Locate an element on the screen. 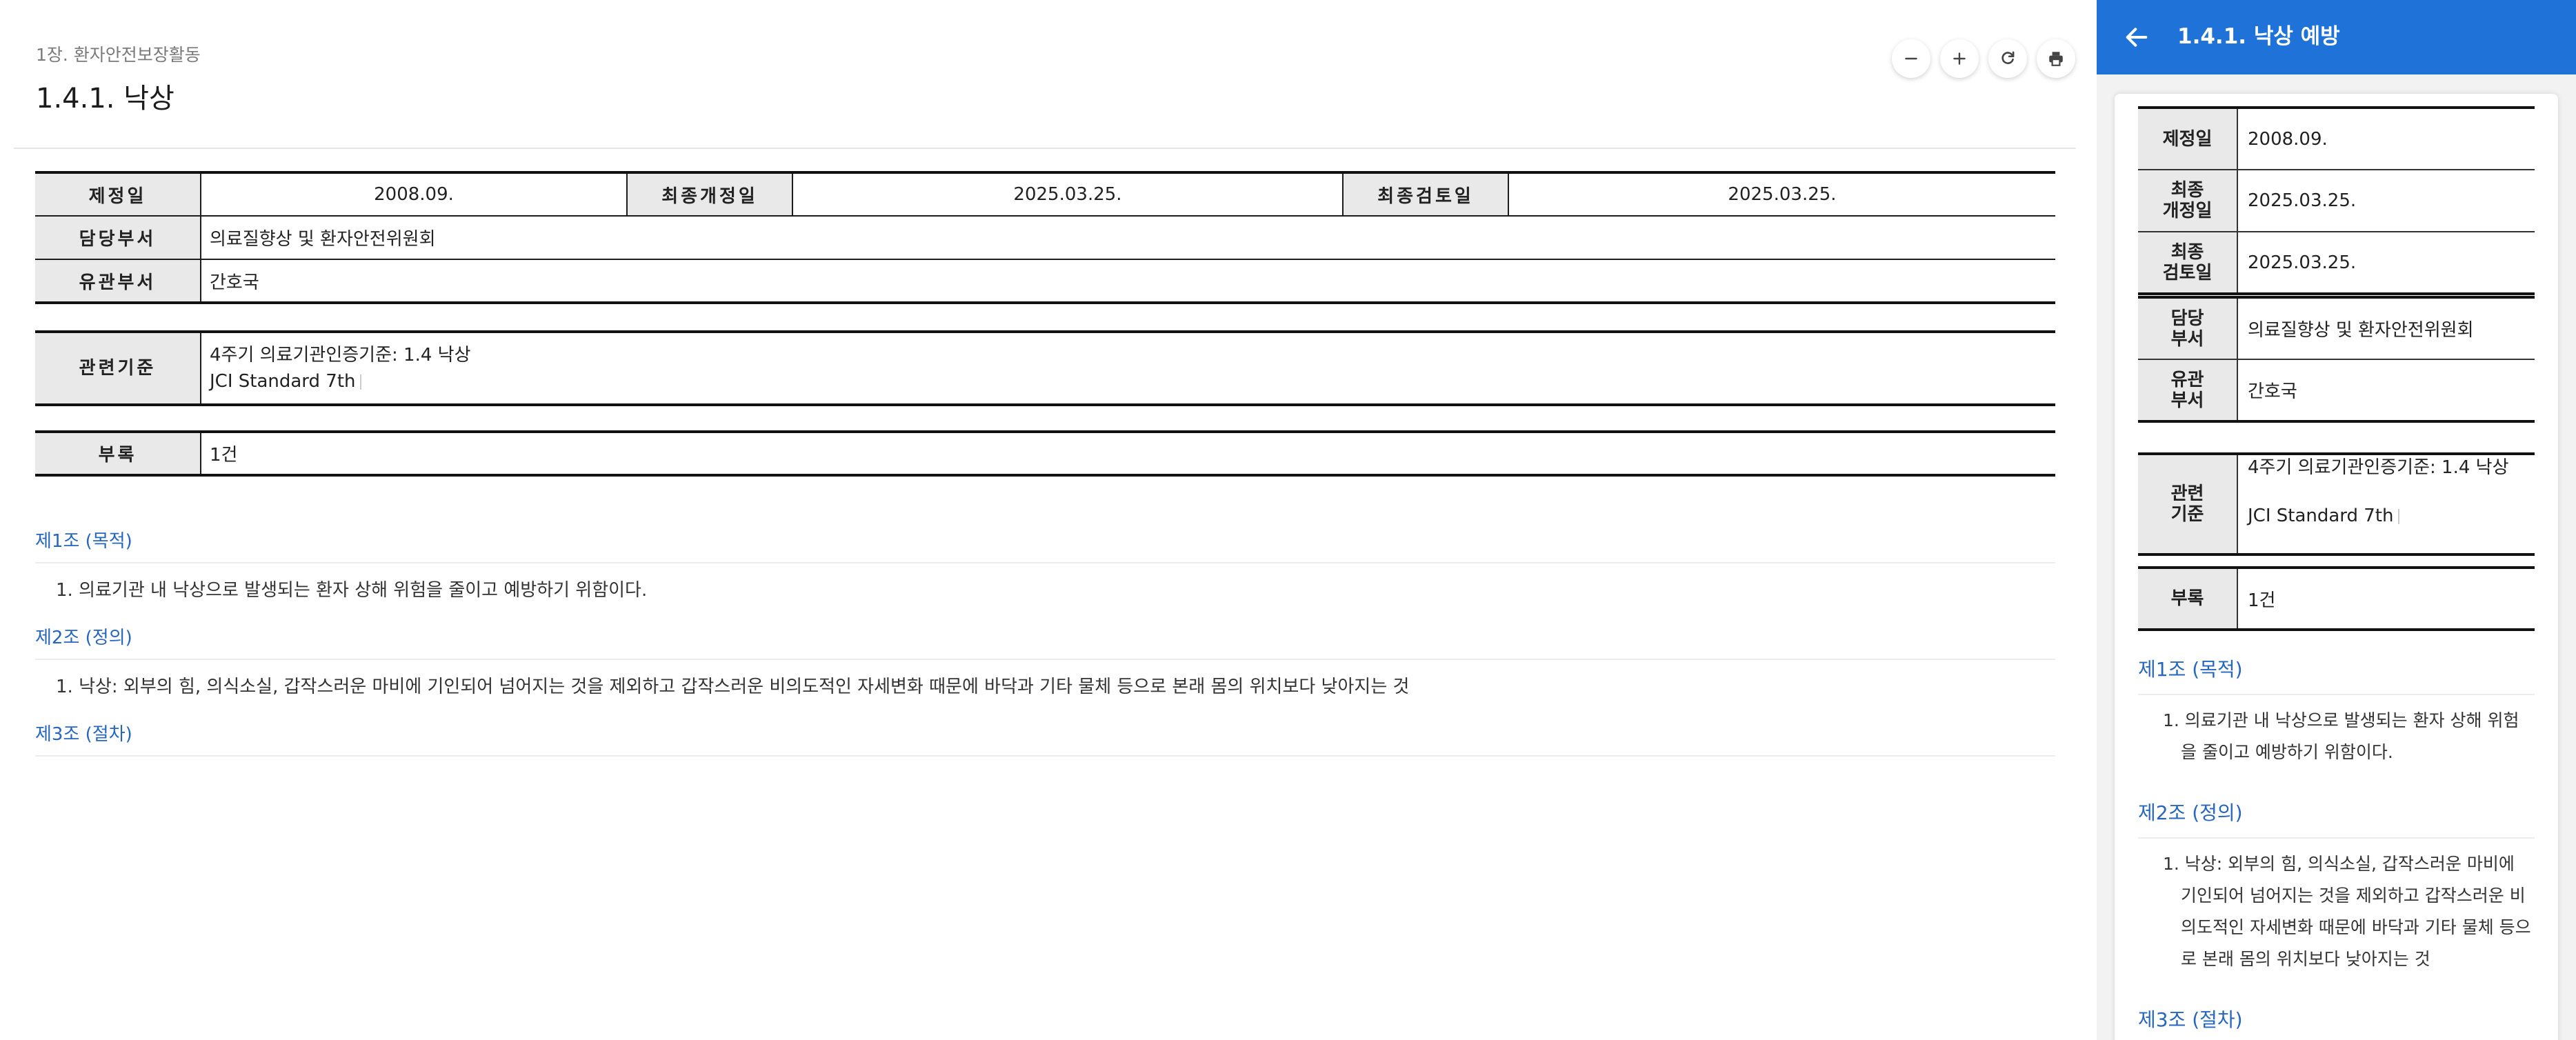 The height and width of the screenshot is (1040, 2576). side-panel-header: 1.4.1. 낙상 예방 is located at coordinates (2336, 37).